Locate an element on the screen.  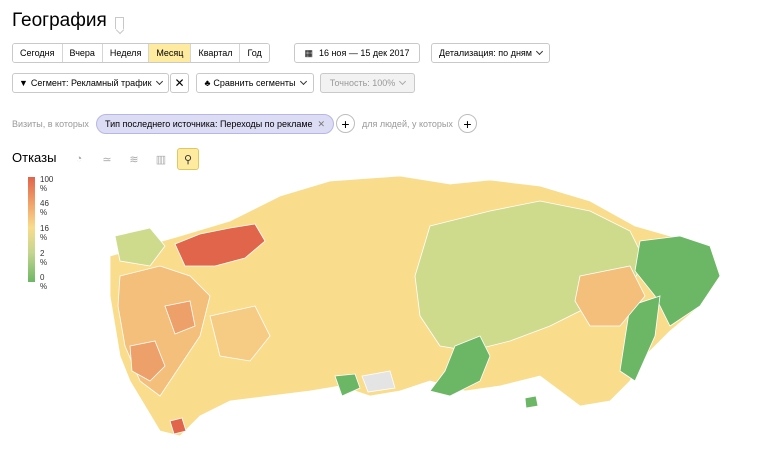
legend-tick: 16 % is located at coordinates (44, 233).